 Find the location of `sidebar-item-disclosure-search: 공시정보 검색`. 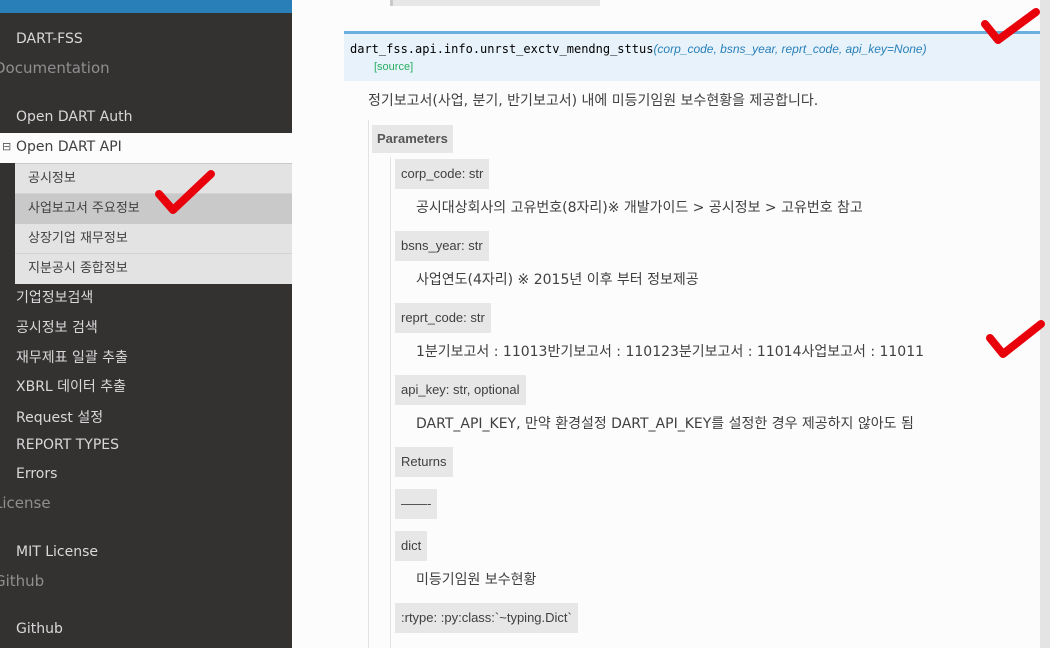

sidebar-item-disclosure-search: 공시정보 검색 is located at coordinates (57, 327).